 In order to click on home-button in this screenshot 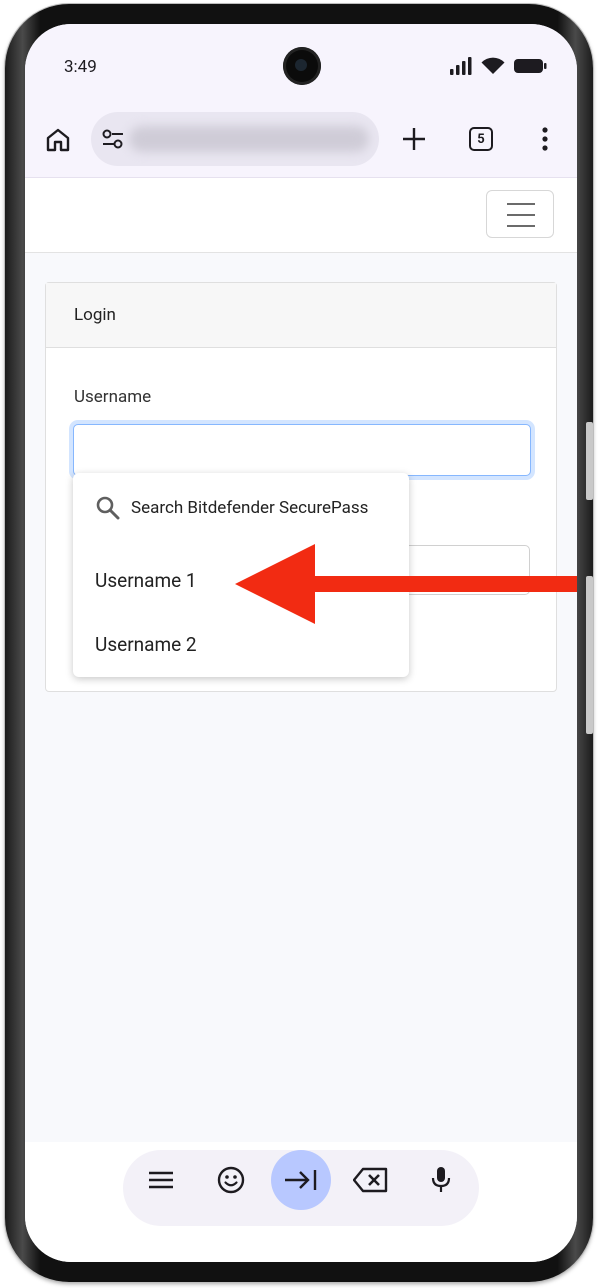, I will do `click(58, 140)`.